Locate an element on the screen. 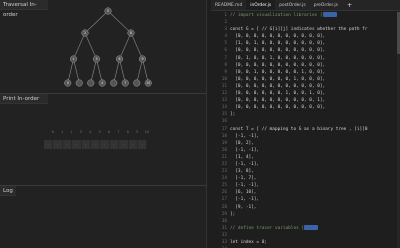 The height and width of the screenshot is (248, 400). add-file-button: + is located at coordinates (349, 5).